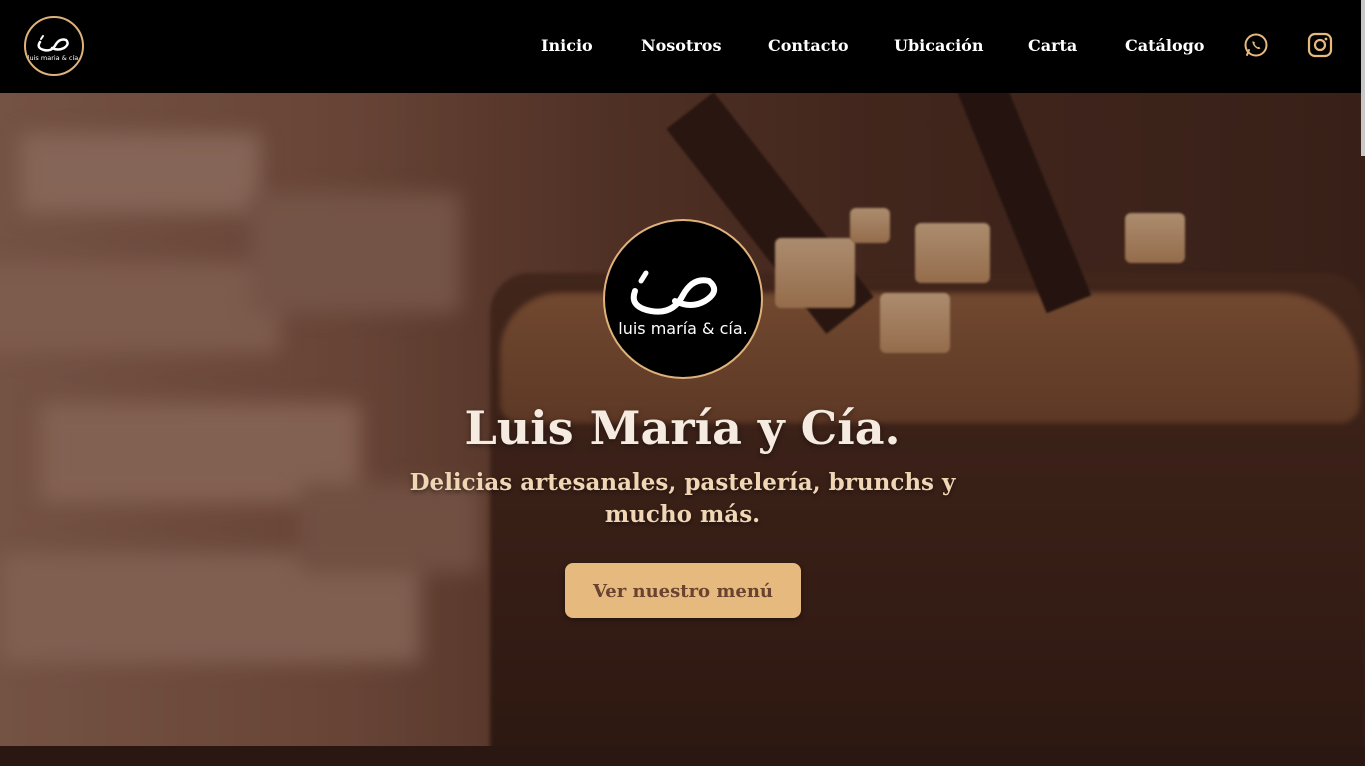  What do you see at coordinates (683, 304) in the screenshot?
I see `hero-logo-mark: luis maría & cía.` at bounding box center [683, 304].